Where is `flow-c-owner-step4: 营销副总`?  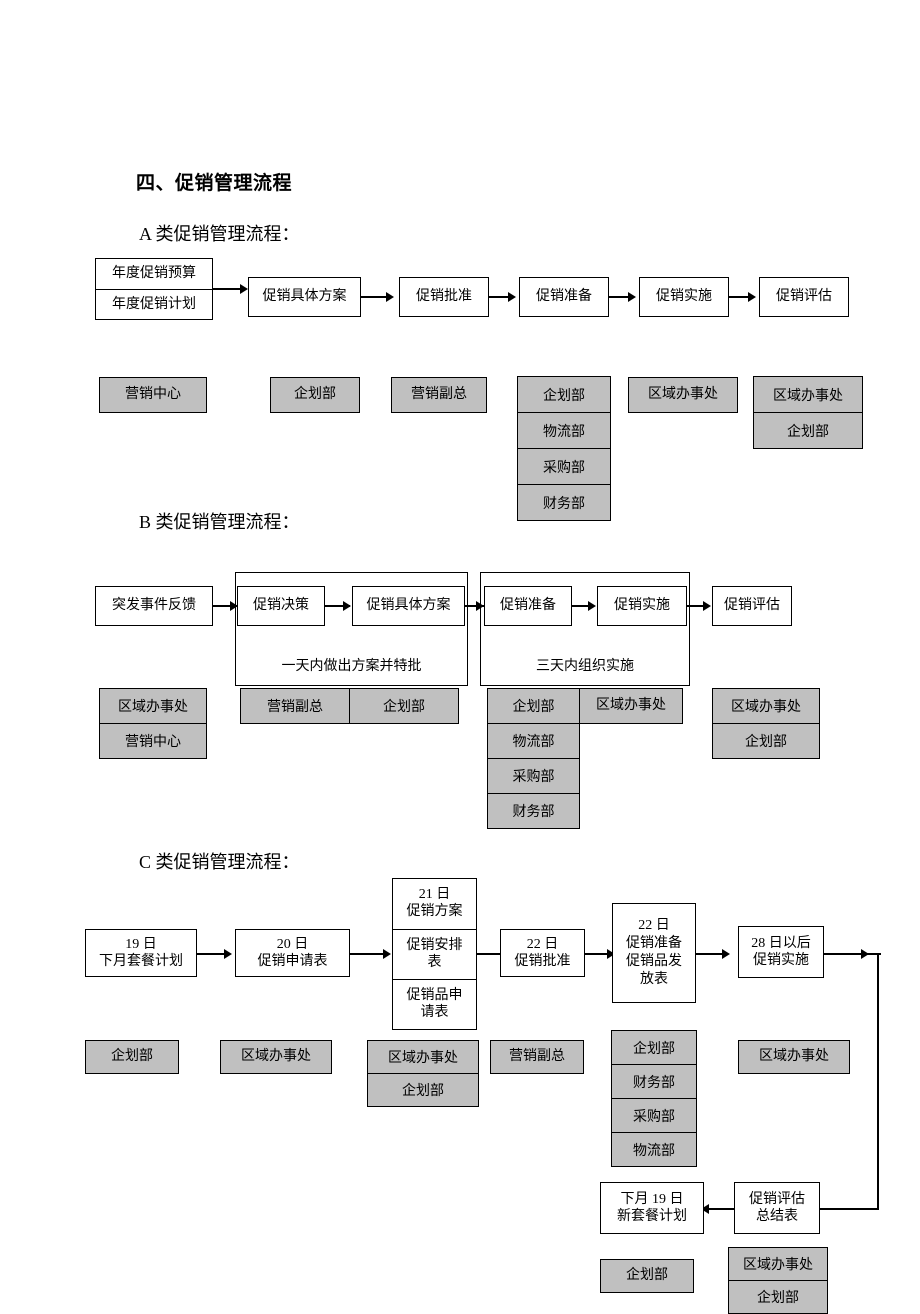 flow-c-owner-step4: 营销副总 is located at coordinates (537, 1057).